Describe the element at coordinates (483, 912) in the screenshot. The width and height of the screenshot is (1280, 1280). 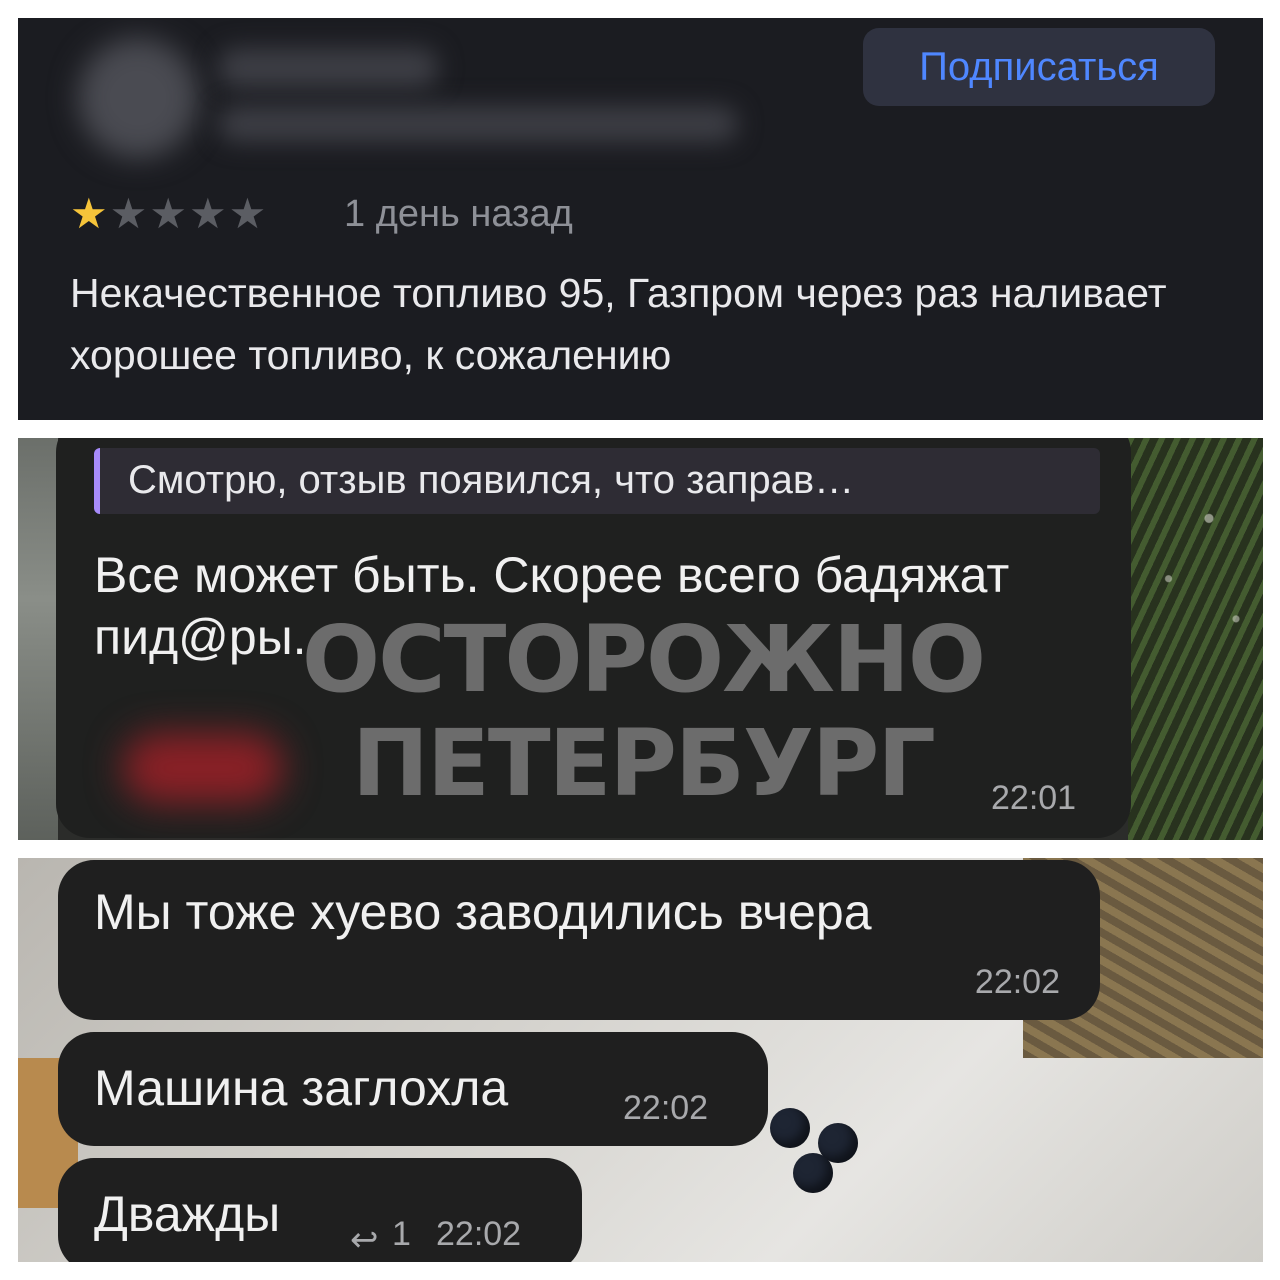
I see `message-text: Мы тоже хуево заводились вчера` at that location.